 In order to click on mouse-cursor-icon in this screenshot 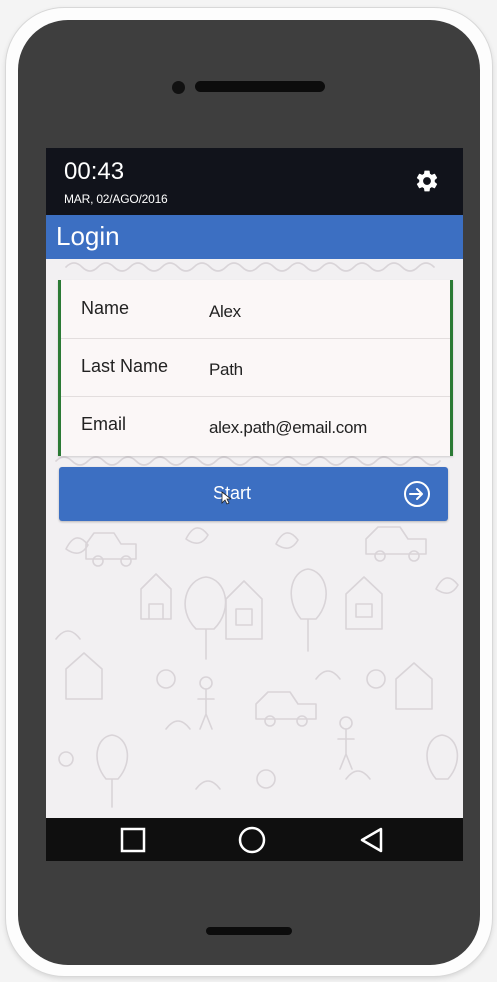, I will do `click(226, 498)`.